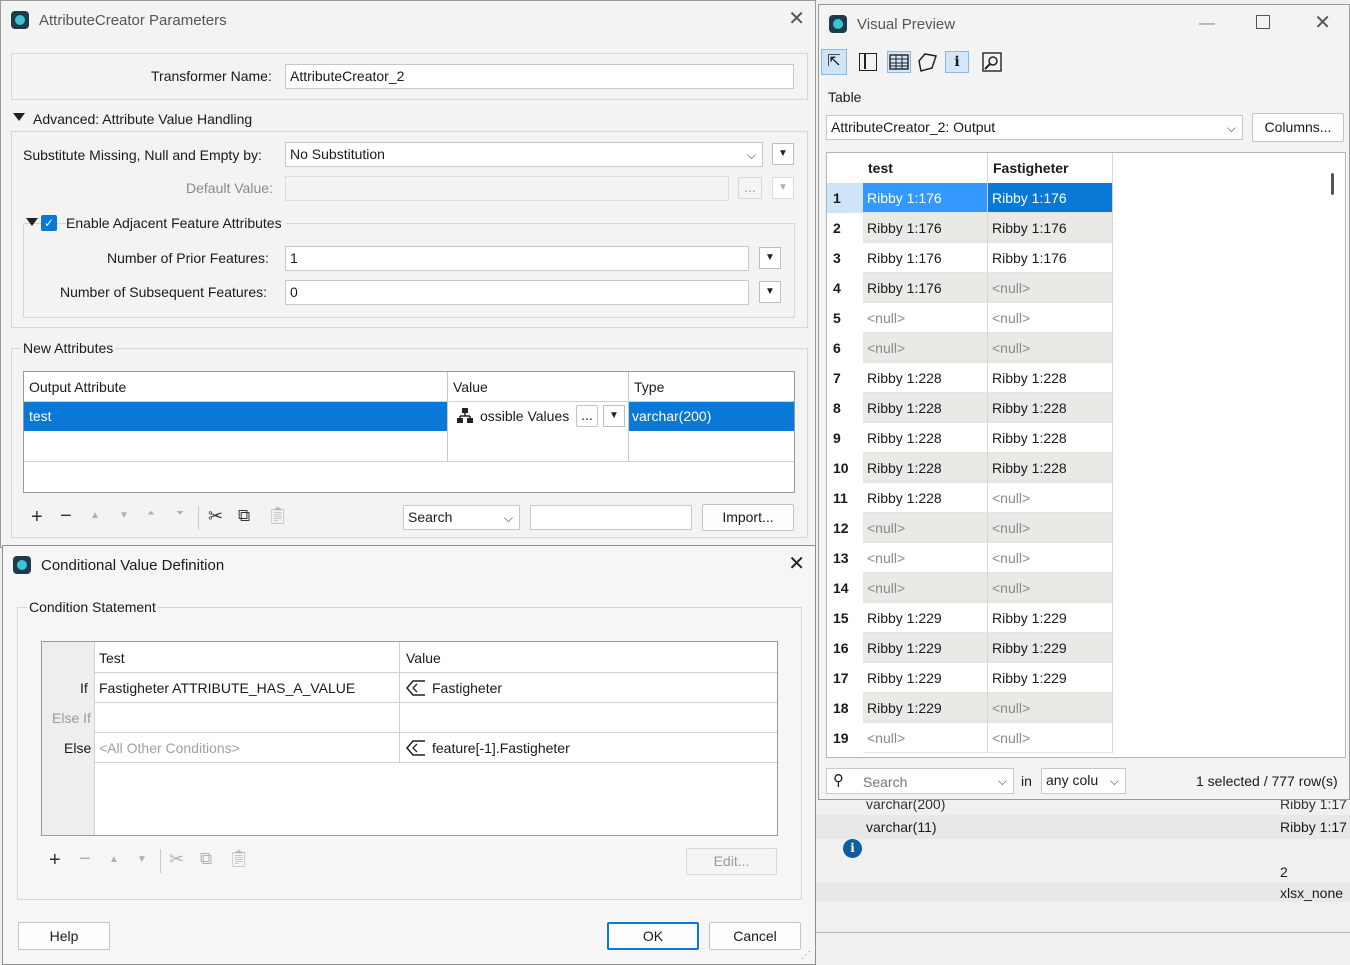  I want to click on table-row: 2 Ribby 1:176 Ribby 1:176, so click(970, 228).